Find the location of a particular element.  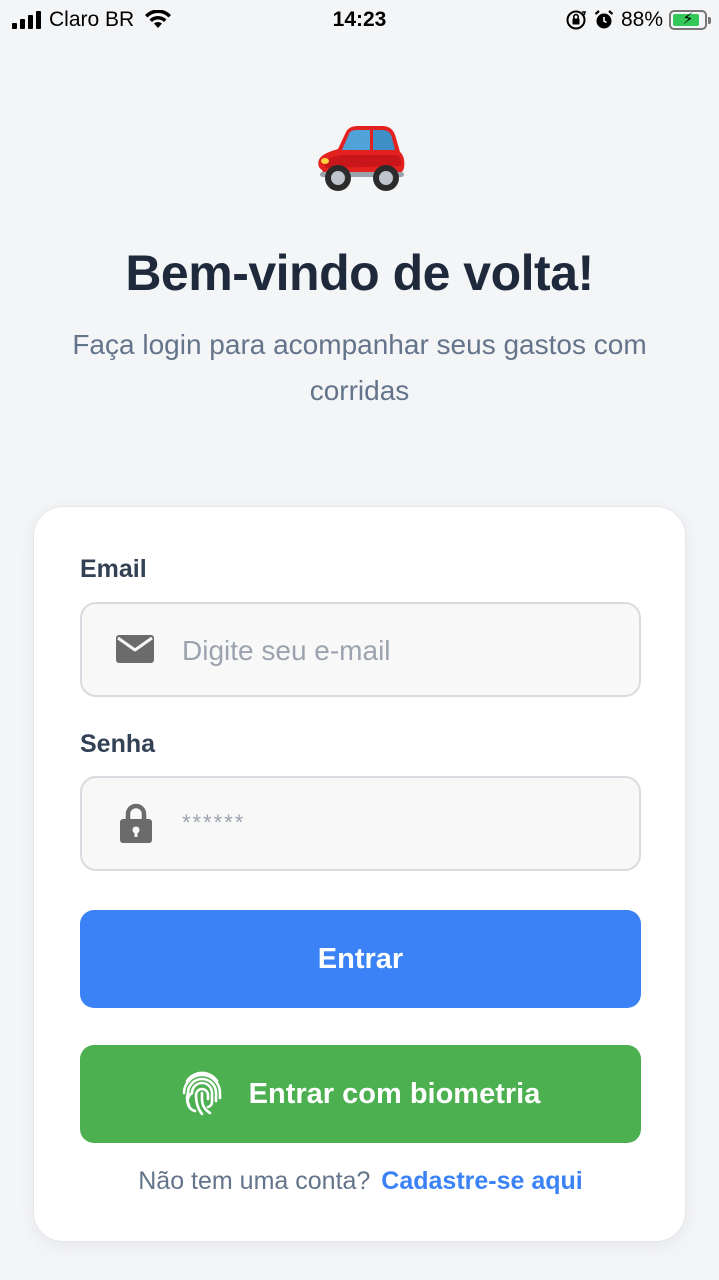

battery-icon: ⚡ is located at coordinates (690, 20).